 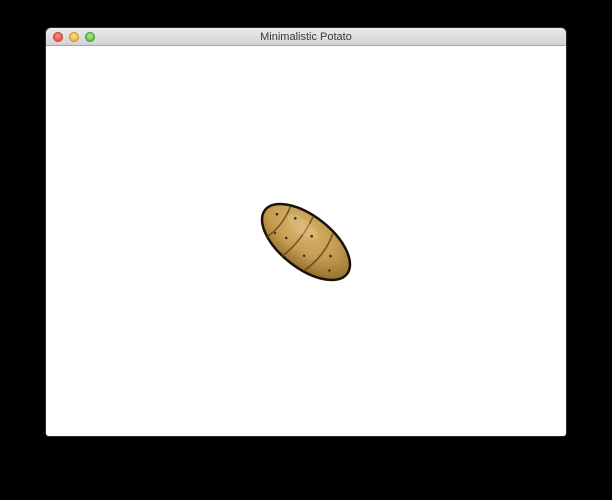 I want to click on title-bar: Minimalistic Potato, so click(x=306, y=37).